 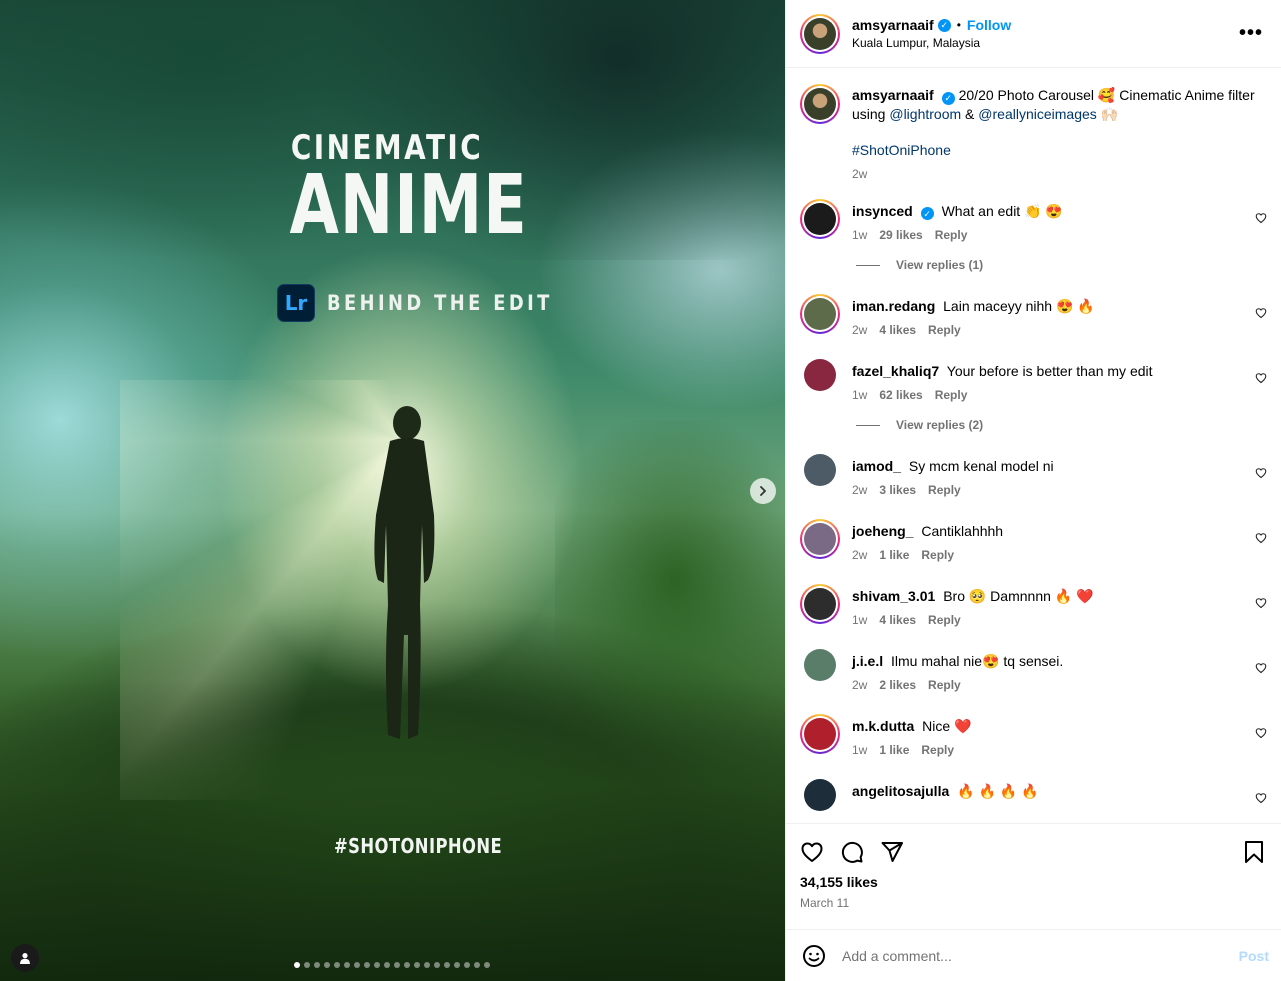 I want to click on media-lightroom-row: Lr BEHIND THE EDIT, so click(x=435, y=303).